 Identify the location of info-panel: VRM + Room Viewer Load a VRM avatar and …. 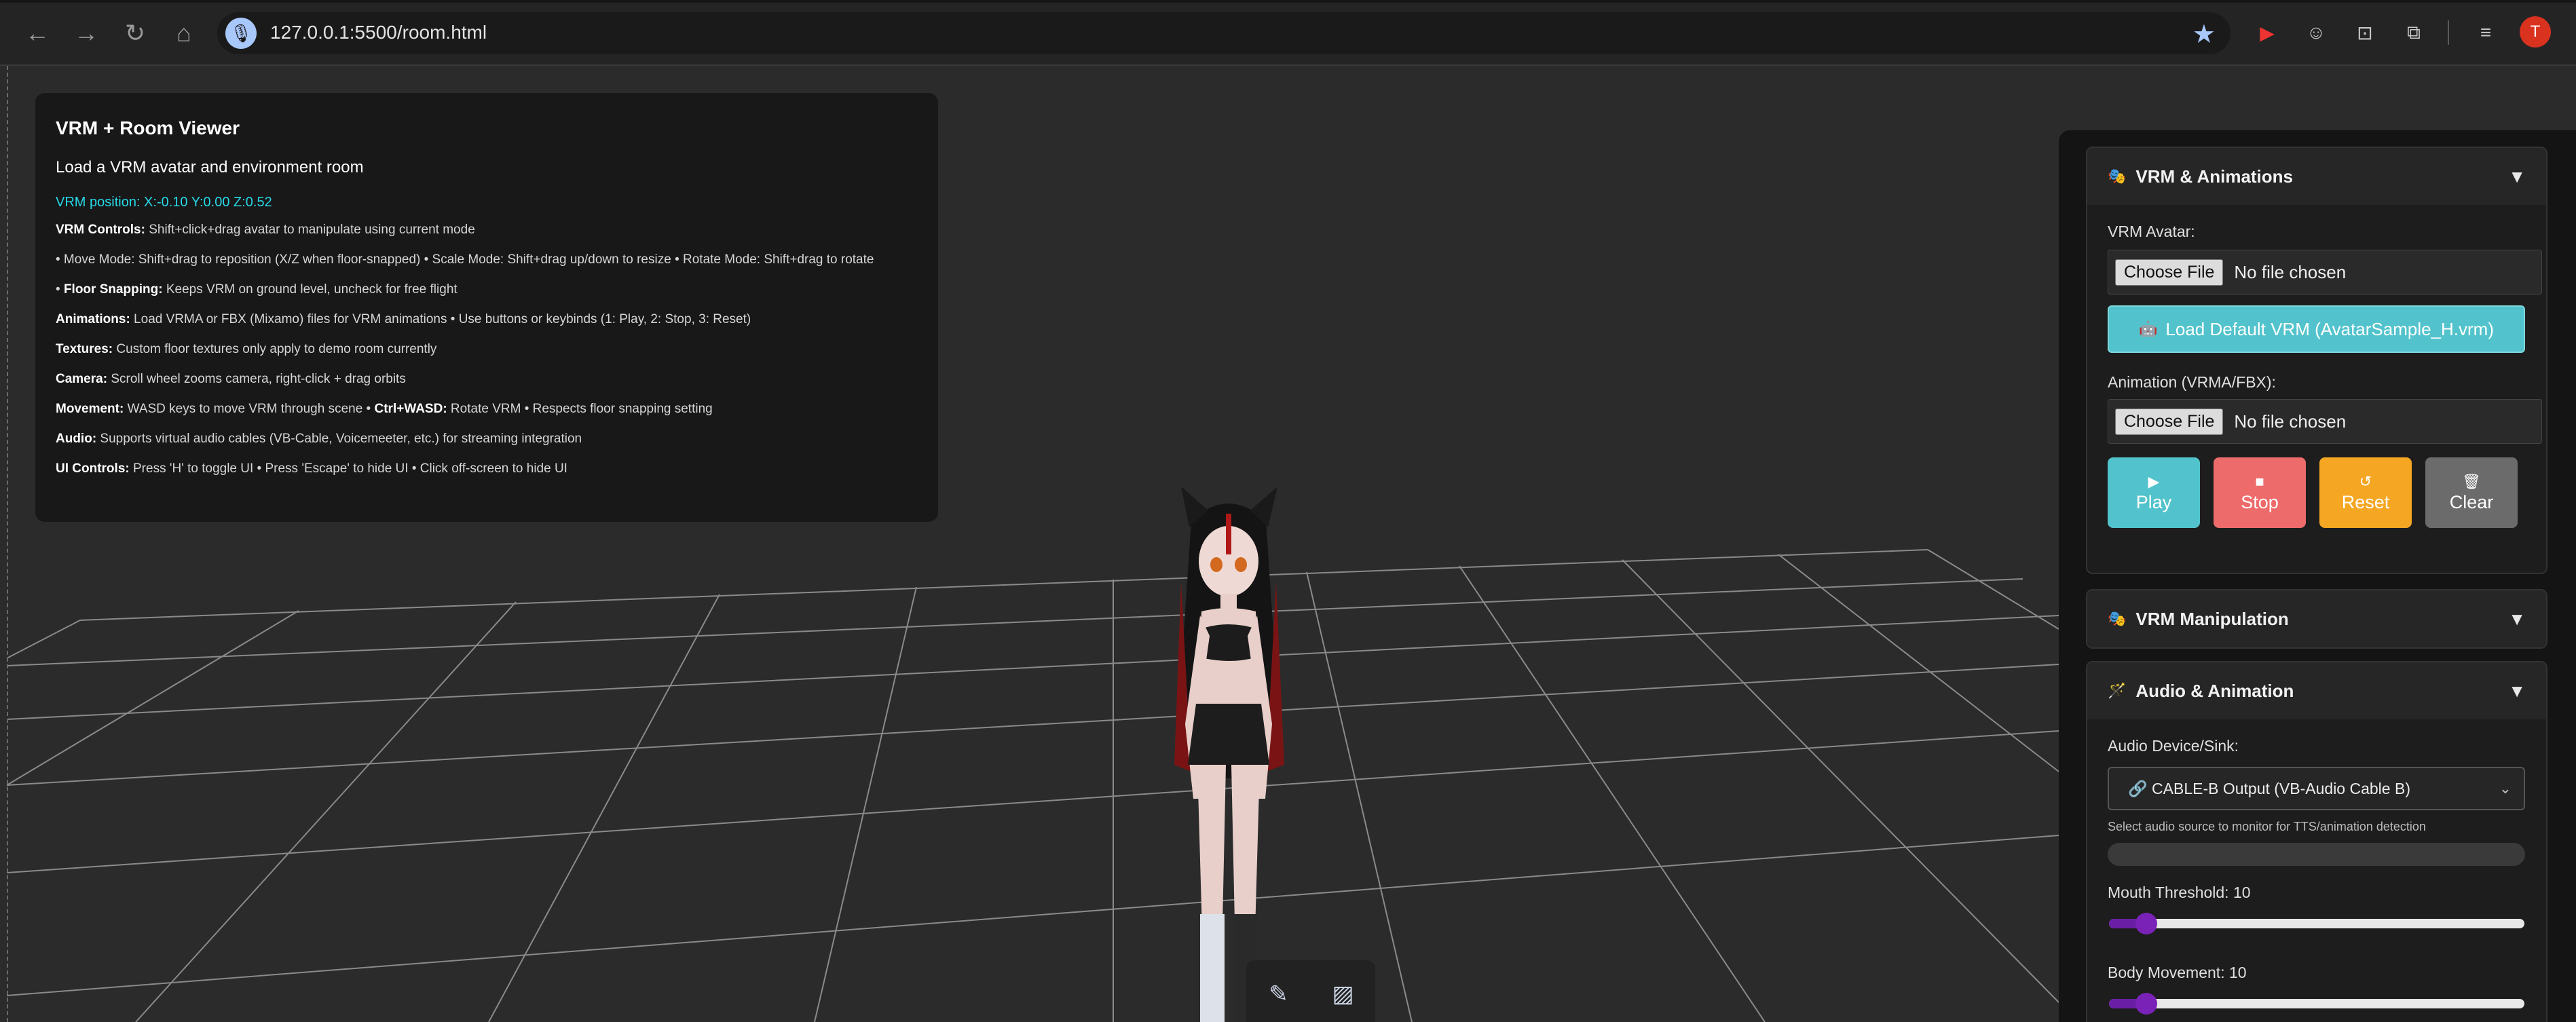
(487, 307).